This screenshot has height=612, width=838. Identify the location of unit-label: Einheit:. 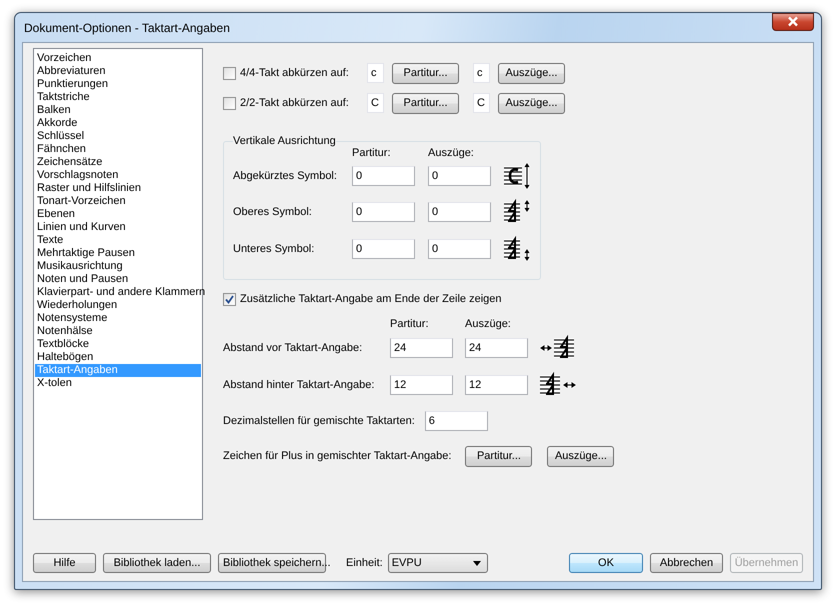
(364, 563).